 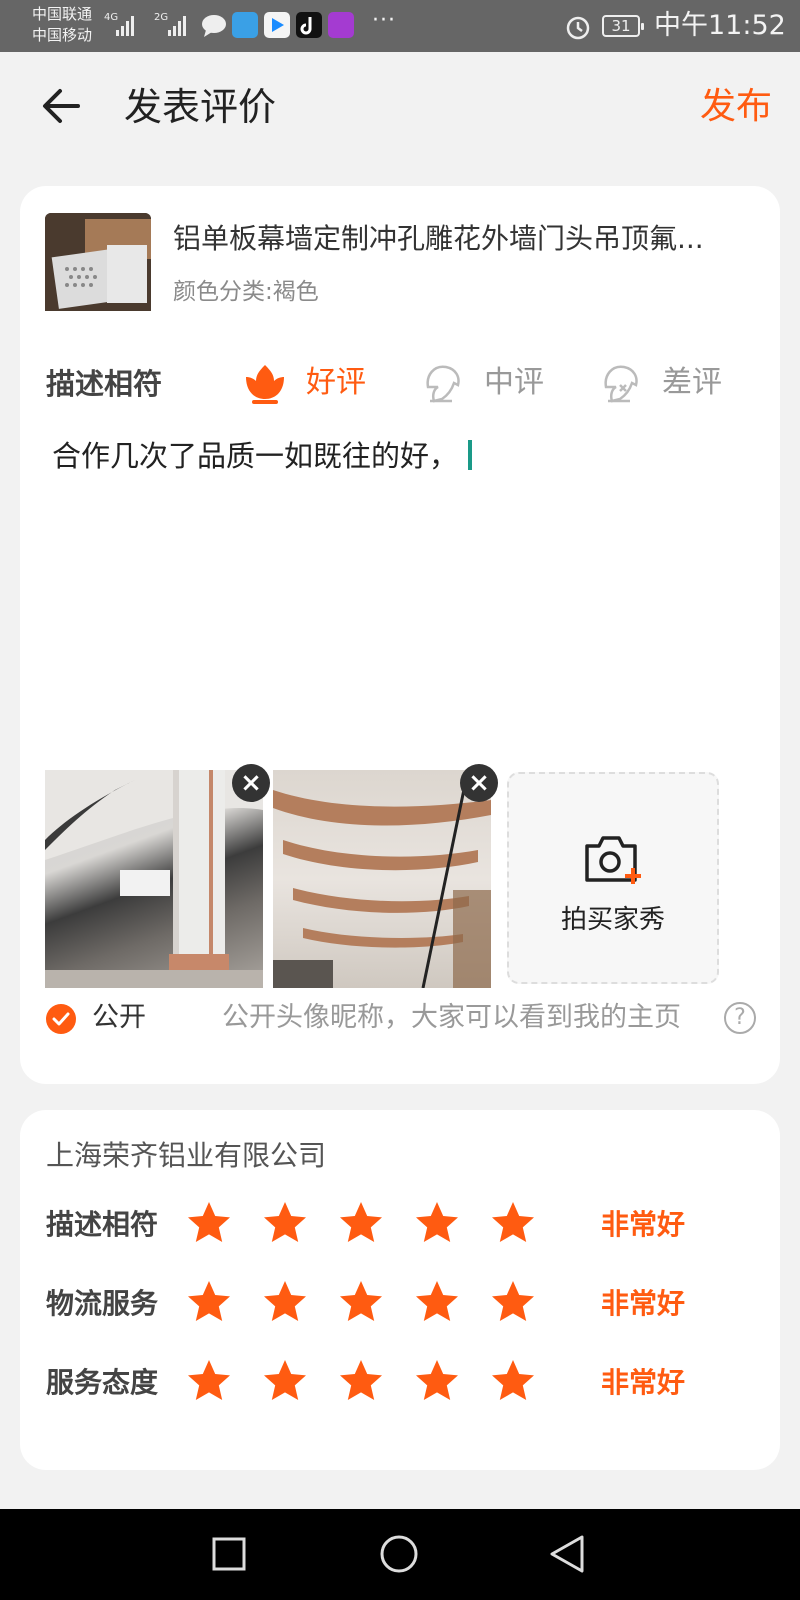 I want to click on review-textarea: 合作几次了品质一如既往的好，, so click(x=262, y=456).